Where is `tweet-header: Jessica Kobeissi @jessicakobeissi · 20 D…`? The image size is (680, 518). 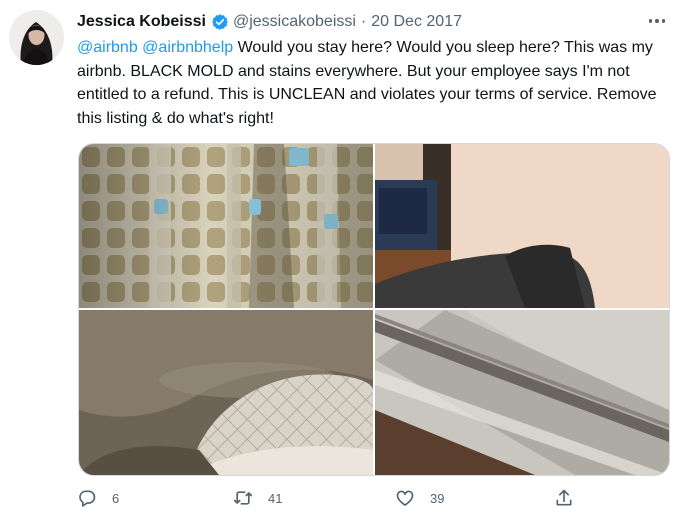
tweet-header: Jessica Kobeissi @jessicakobeissi · 20 D… is located at coordinates (269, 22).